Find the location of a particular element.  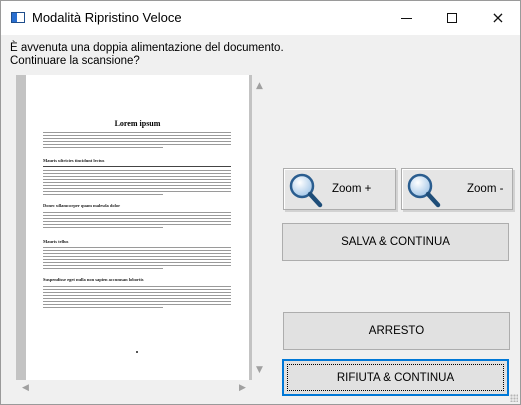

focus-indicator is located at coordinates (395, 377).